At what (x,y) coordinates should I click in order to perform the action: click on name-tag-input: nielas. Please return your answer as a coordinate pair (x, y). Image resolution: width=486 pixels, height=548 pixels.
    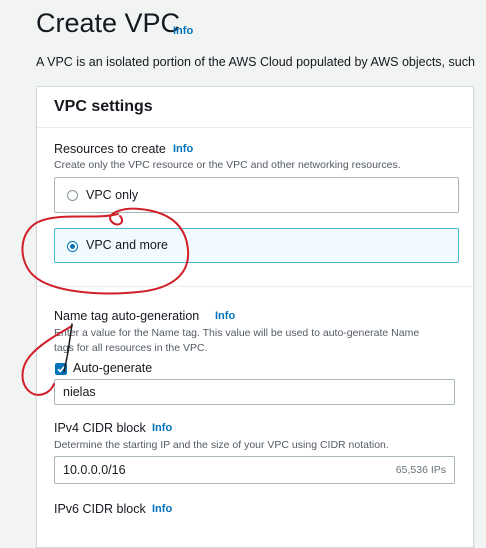
    Looking at the image, I should click on (254, 392).